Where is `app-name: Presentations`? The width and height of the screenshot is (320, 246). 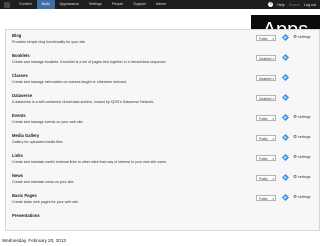
app-name: Presentations is located at coordinates (26, 215).